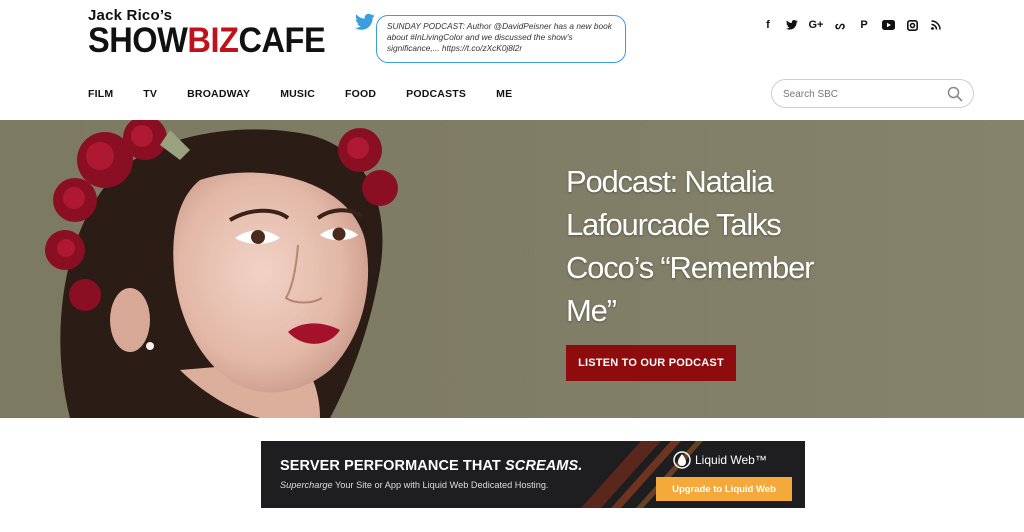  What do you see at coordinates (213, 40) in the screenshot?
I see `logo-biz: BIZ` at bounding box center [213, 40].